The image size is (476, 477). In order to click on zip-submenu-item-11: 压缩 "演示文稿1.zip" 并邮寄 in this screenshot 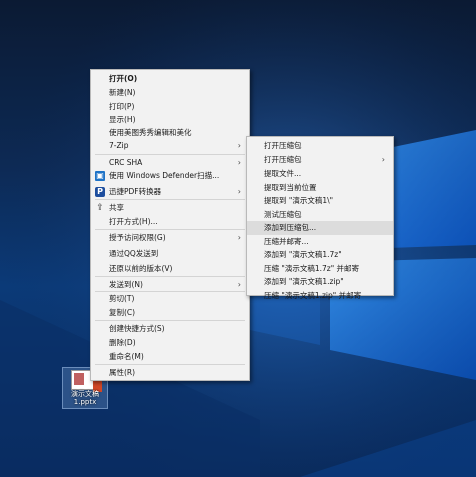, I will do `click(320, 296)`.